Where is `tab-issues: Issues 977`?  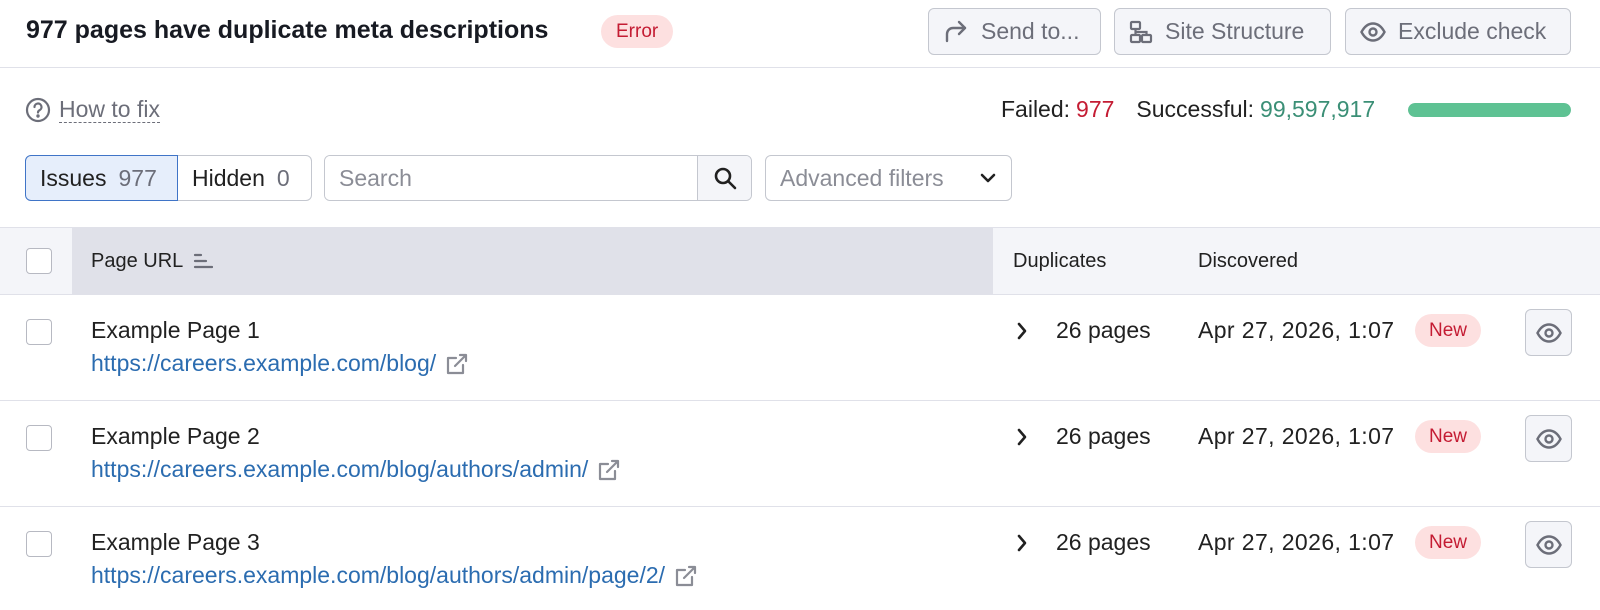 tab-issues: Issues 977 is located at coordinates (101, 178).